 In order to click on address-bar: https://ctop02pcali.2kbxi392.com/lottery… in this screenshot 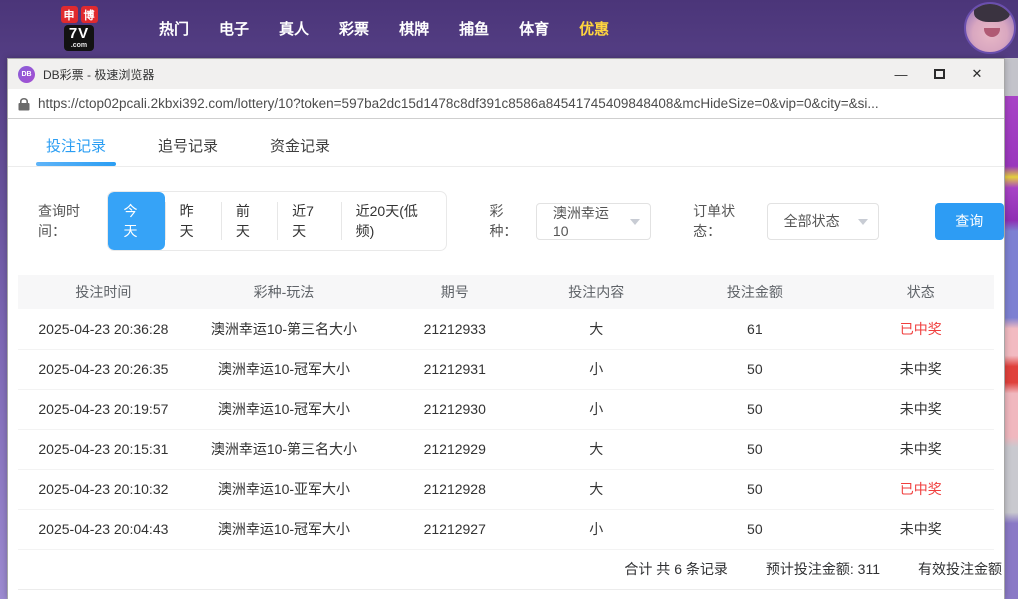, I will do `click(506, 104)`.